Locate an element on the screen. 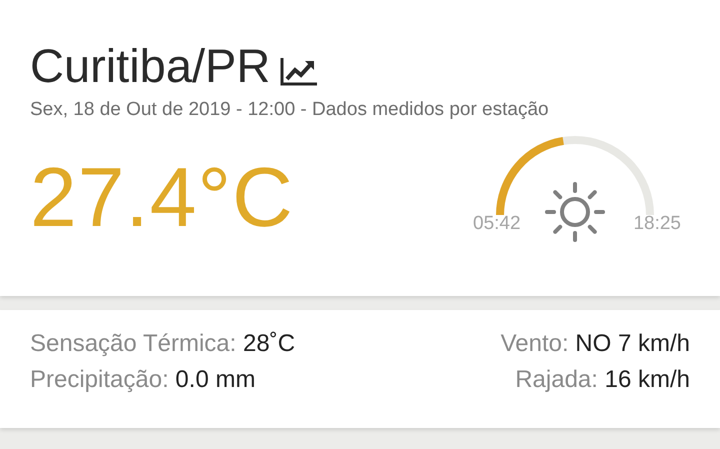 Image resolution: width=720 pixels, height=449 pixels. trend-chart-icon is located at coordinates (299, 71).